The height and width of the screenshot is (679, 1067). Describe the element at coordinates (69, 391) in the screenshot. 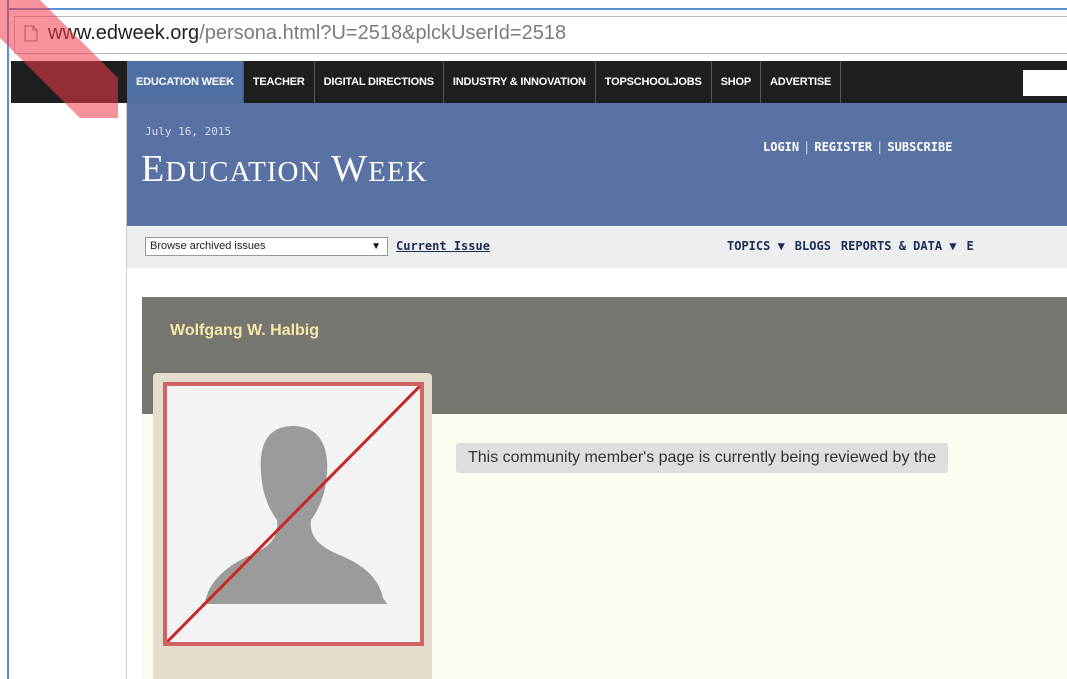

I see `left-margin` at that location.